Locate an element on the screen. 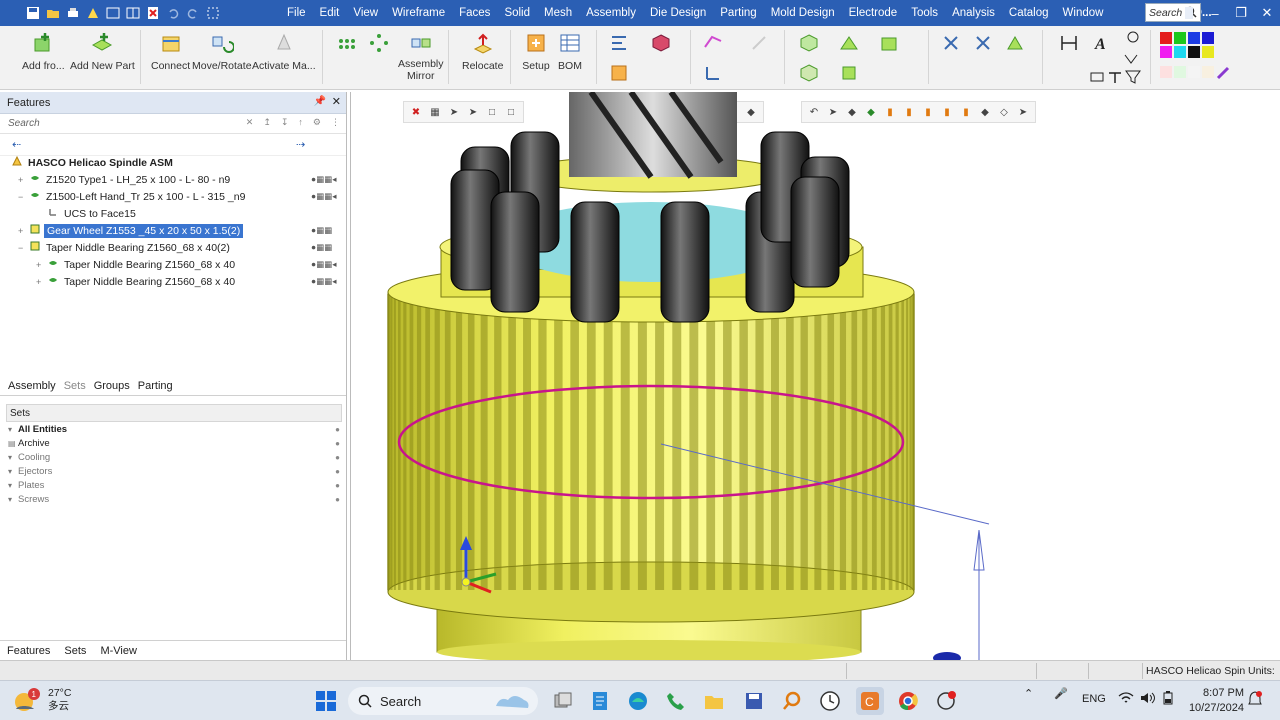 The height and width of the screenshot is (720, 1280). tab-assembly: Assembly is located at coordinates (30, 386).